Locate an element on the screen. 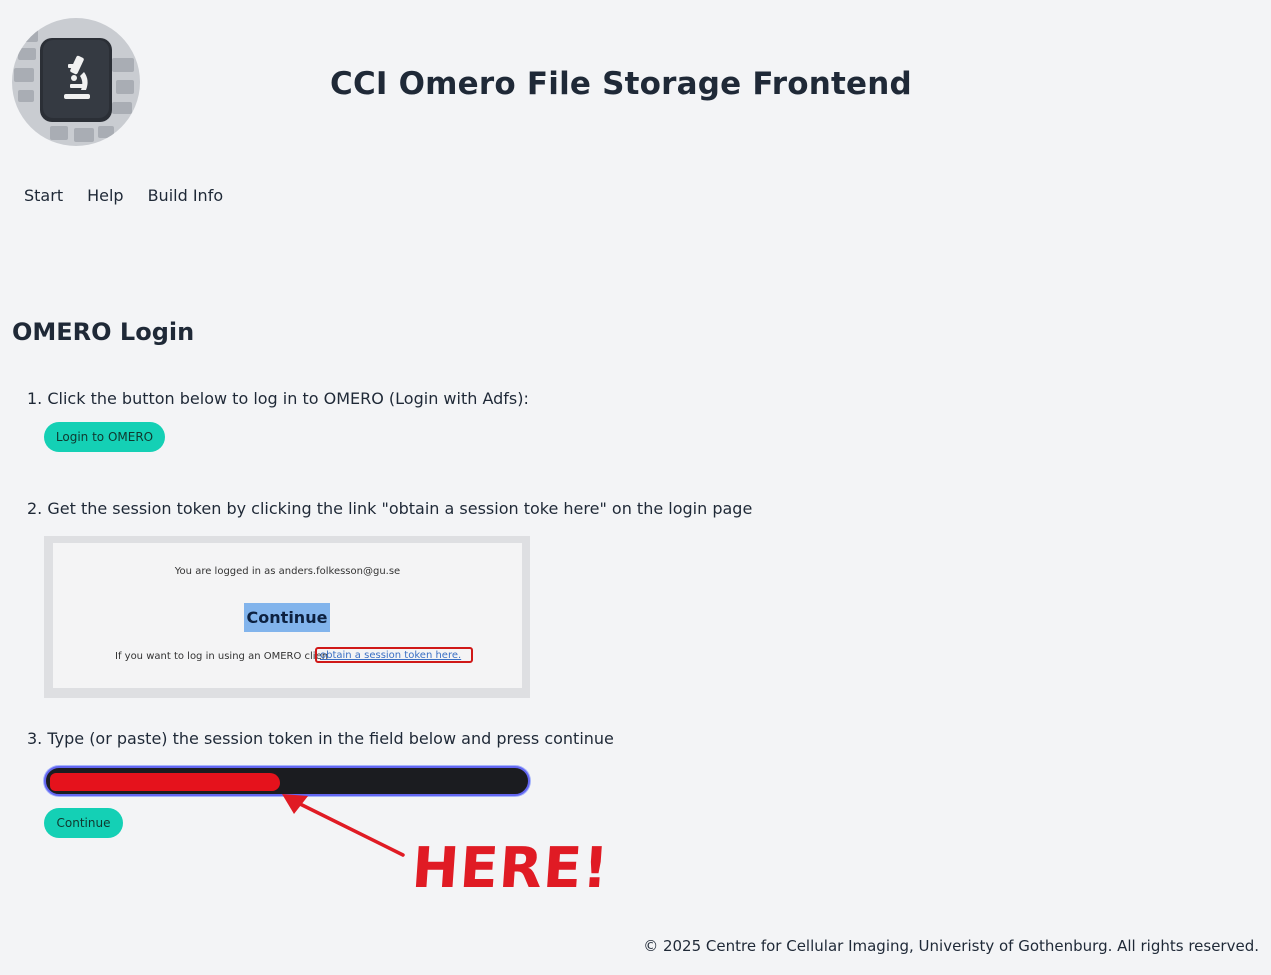 The height and width of the screenshot is (975, 1271). redaction-mark is located at coordinates (165, 782).